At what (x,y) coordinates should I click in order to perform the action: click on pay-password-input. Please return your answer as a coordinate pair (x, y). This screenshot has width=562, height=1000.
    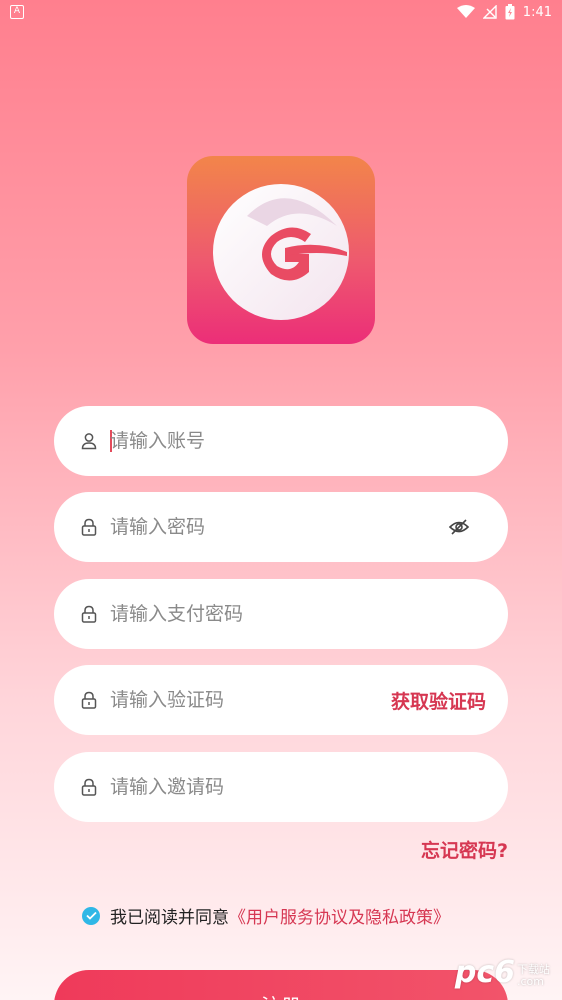
    Looking at the image, I should click on (260, 614).